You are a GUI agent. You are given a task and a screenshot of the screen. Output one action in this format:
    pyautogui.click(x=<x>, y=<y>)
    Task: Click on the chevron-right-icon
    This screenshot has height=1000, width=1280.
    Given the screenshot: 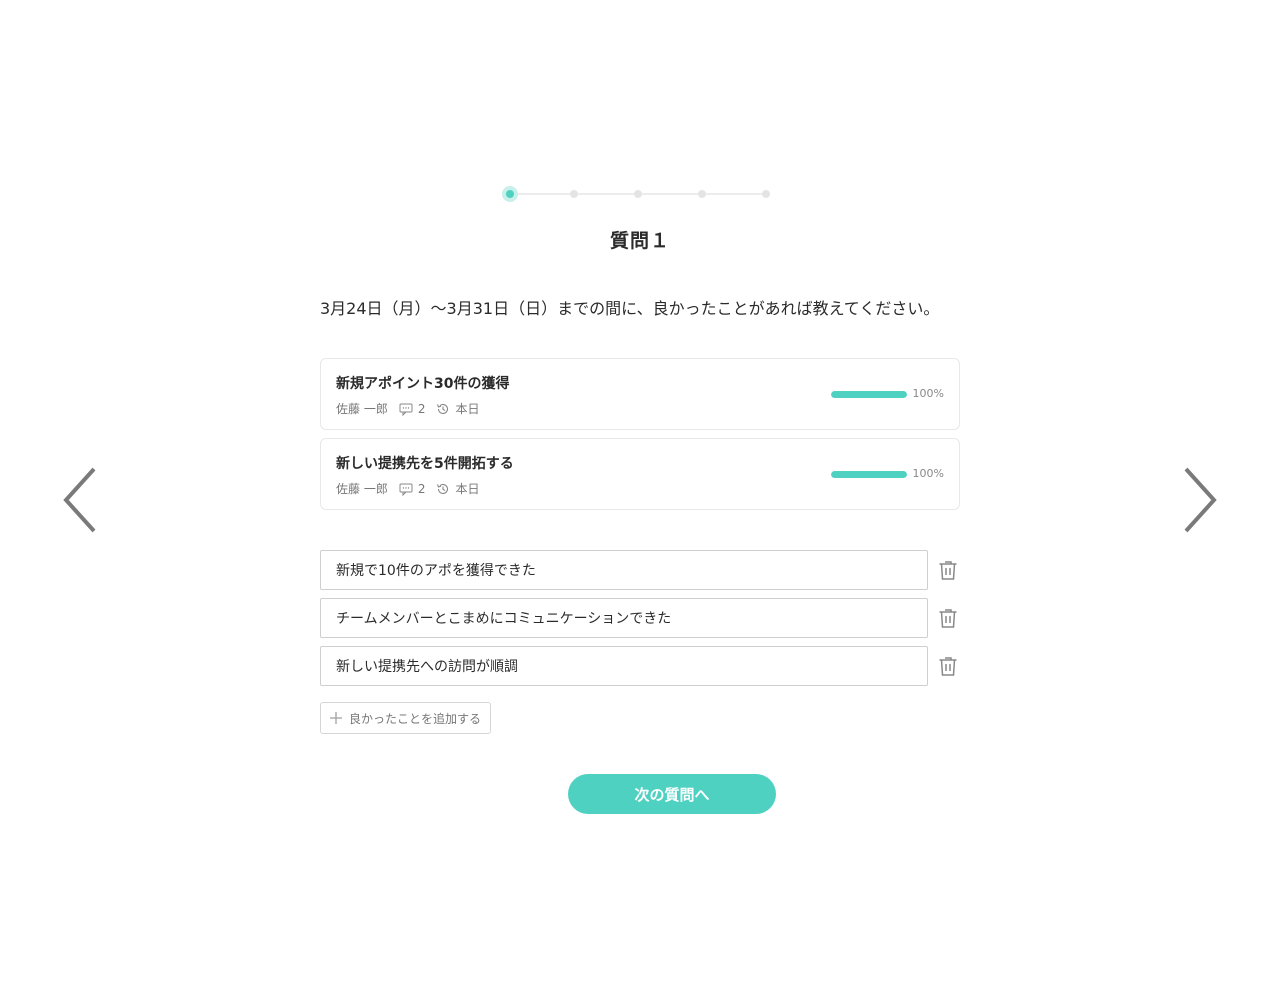 What is the action you would take?
    pyautogui.click(x=1200, y=500)
    